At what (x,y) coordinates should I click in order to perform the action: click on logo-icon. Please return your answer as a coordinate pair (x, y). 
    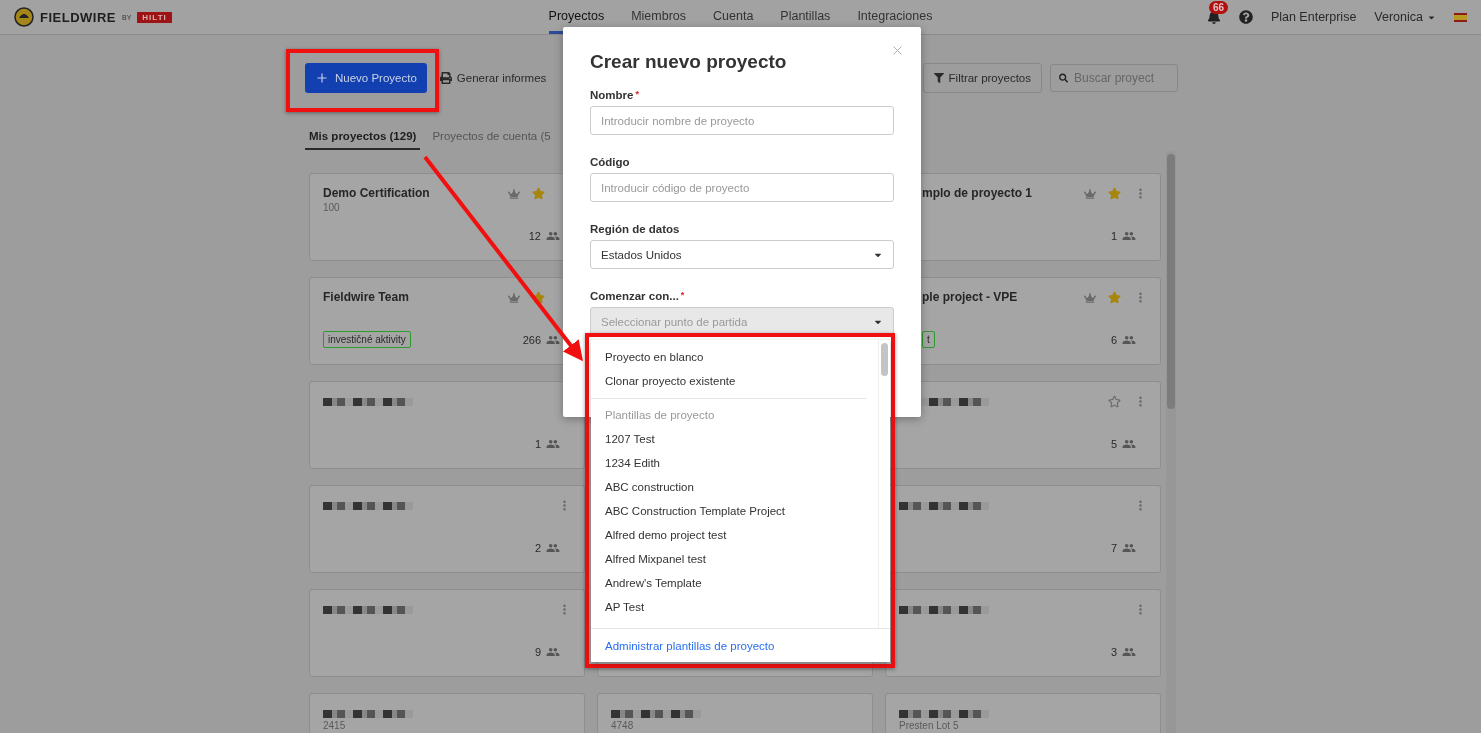
    Looking at the image, I should click on (24, 17).